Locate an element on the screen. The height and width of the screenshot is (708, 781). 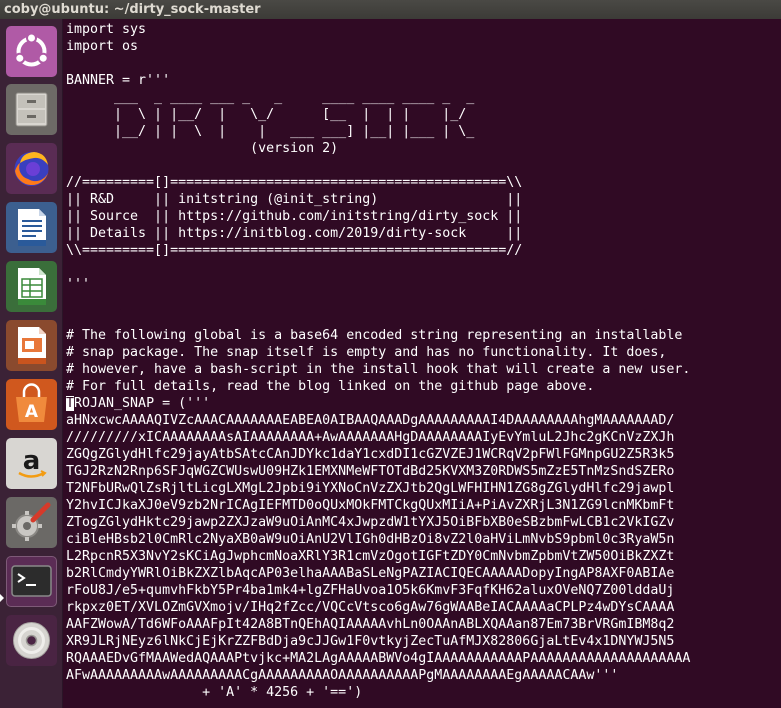
libreoffice-calc-button is located at coordinates (31, 286).